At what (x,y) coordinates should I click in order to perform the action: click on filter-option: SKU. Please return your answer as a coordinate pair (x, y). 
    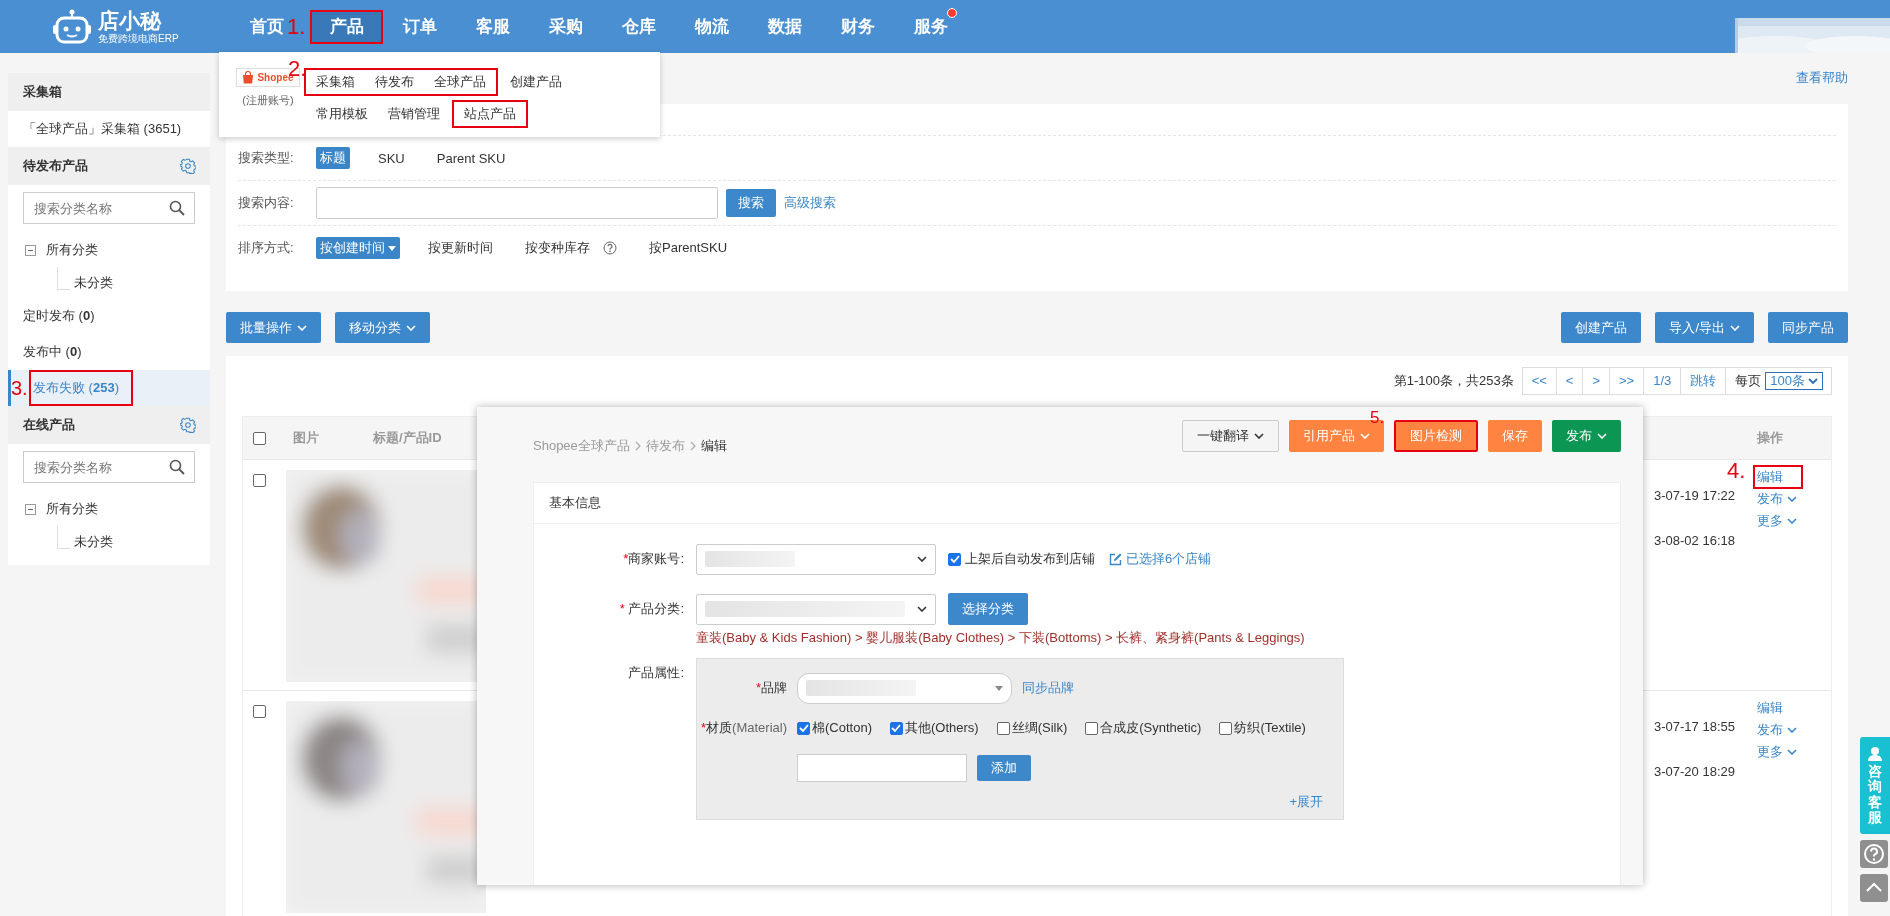
    Looking at the image, I should click on (391, 158).